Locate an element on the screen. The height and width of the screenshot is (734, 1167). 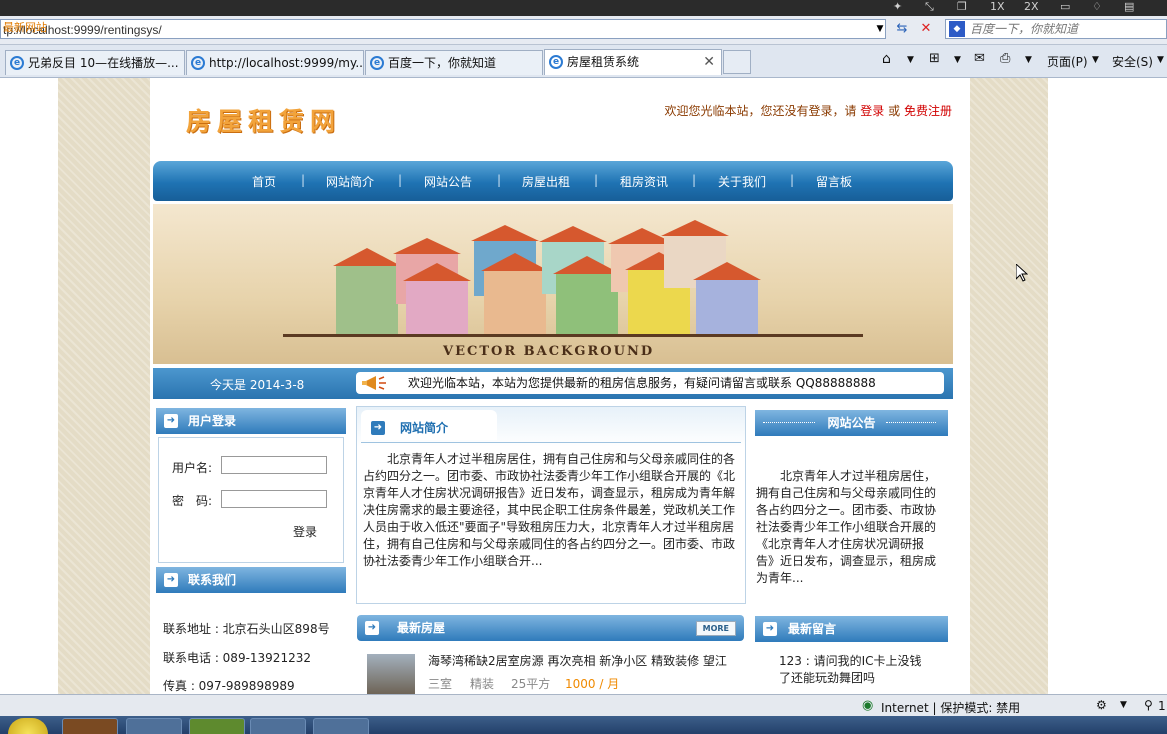
safety-menu: 安全(S) is located at coordinates (1132, 61).